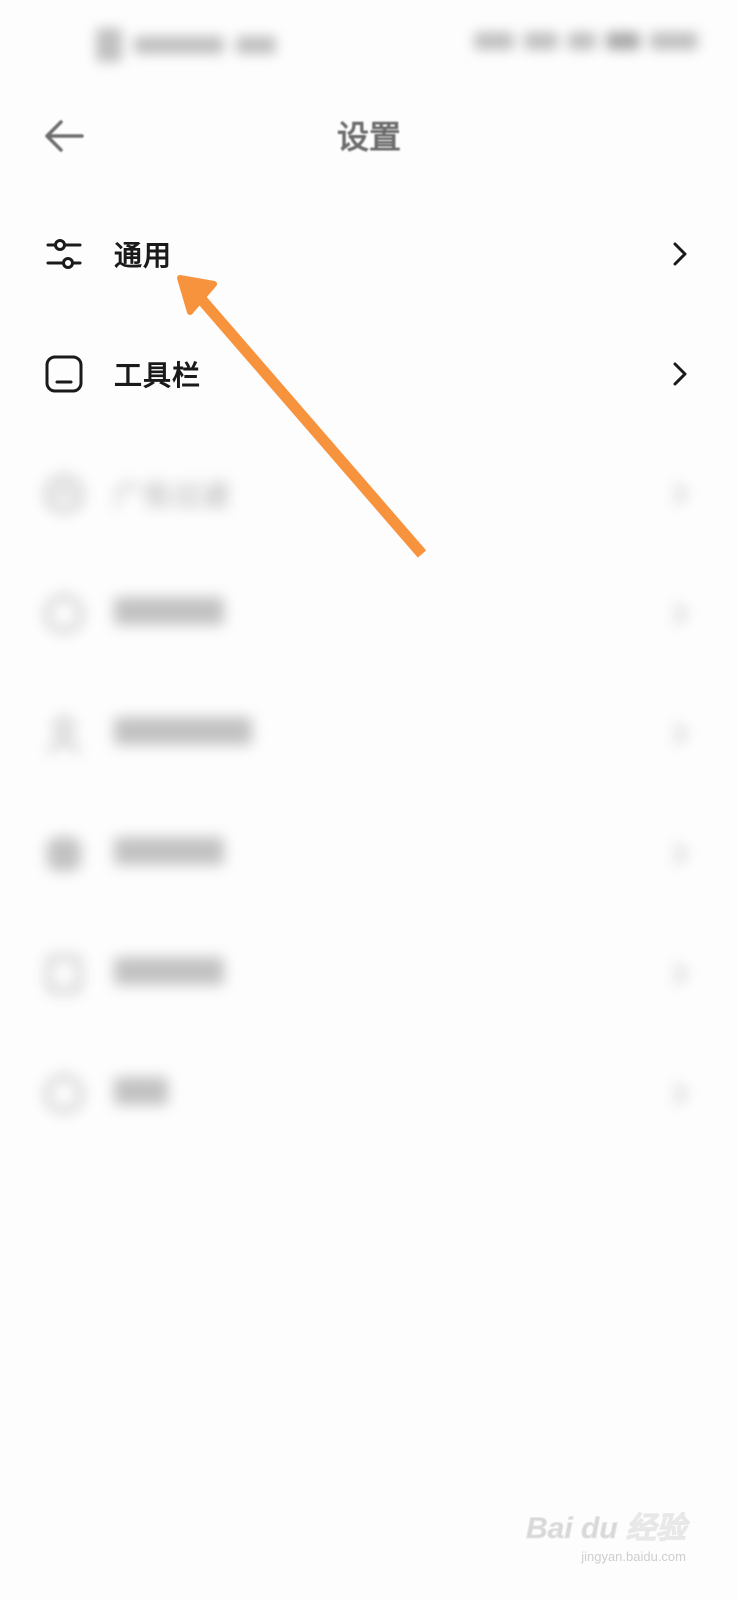 This screenshot has height=1600, width=738. I want to click on status-right, so click(586, 41).